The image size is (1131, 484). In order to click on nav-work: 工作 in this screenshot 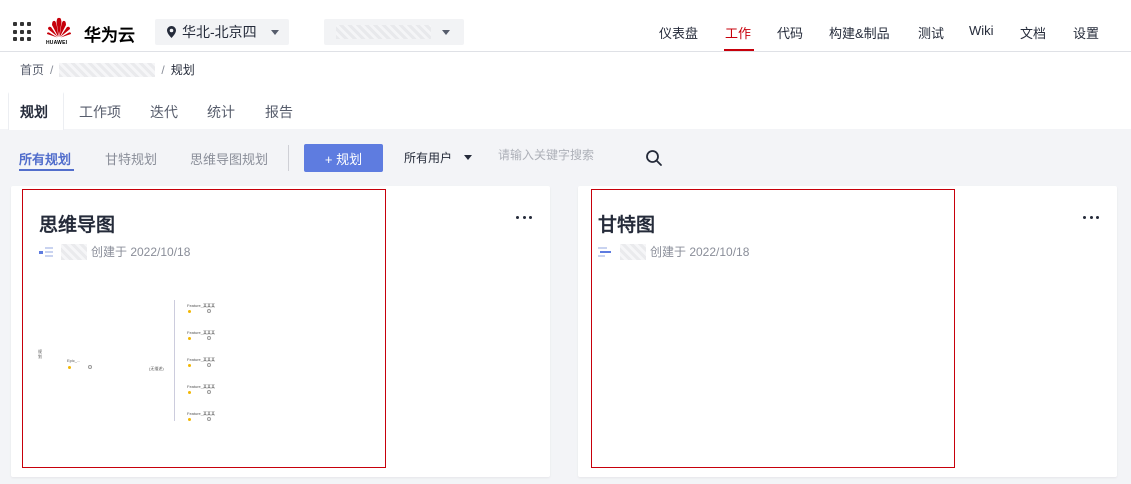, I will do `click(738, 32)`.